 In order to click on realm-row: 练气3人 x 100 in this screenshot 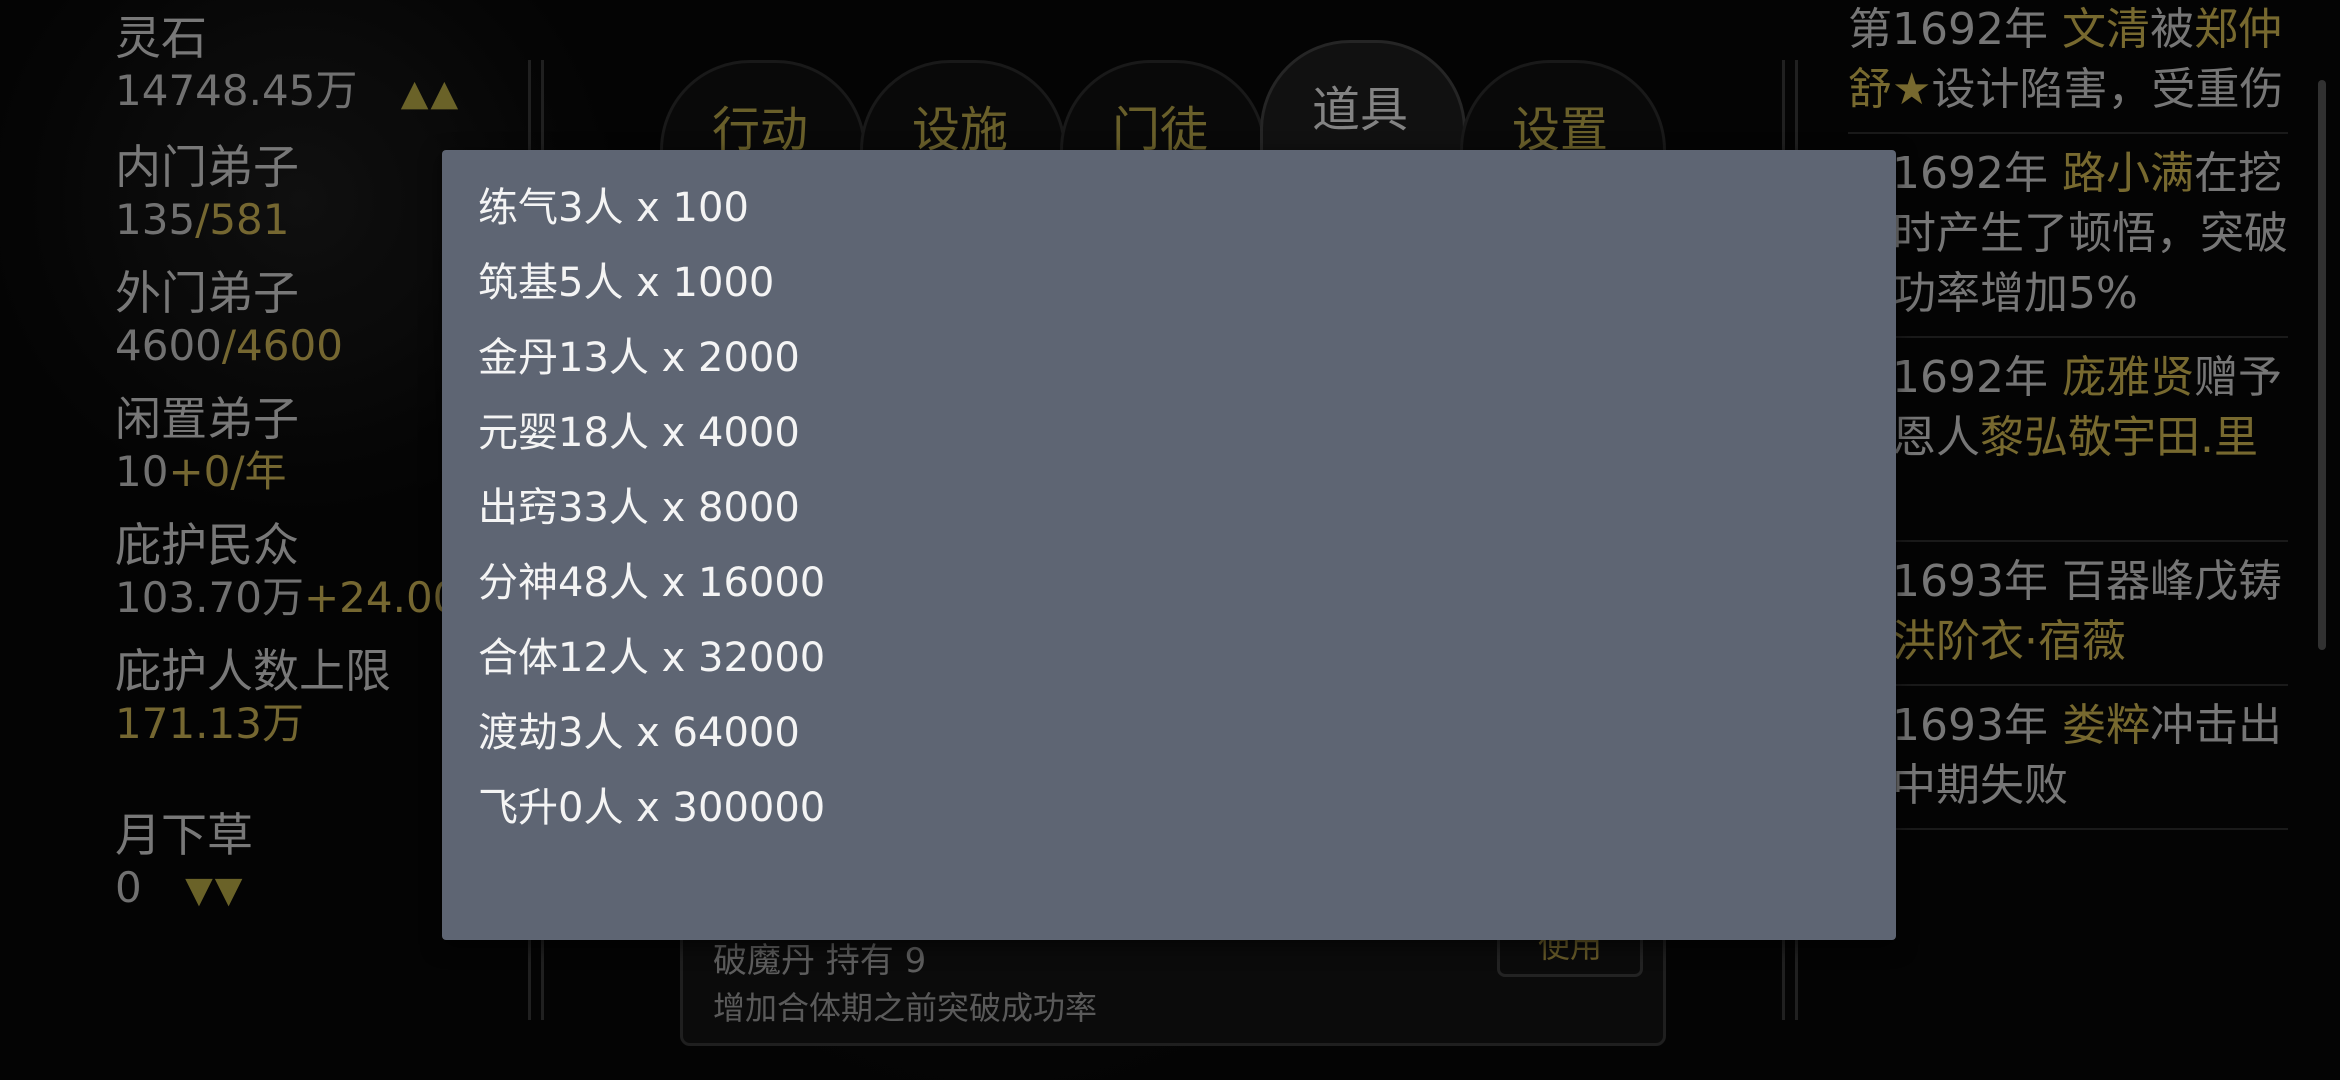, I will do `click(613, 208)`.